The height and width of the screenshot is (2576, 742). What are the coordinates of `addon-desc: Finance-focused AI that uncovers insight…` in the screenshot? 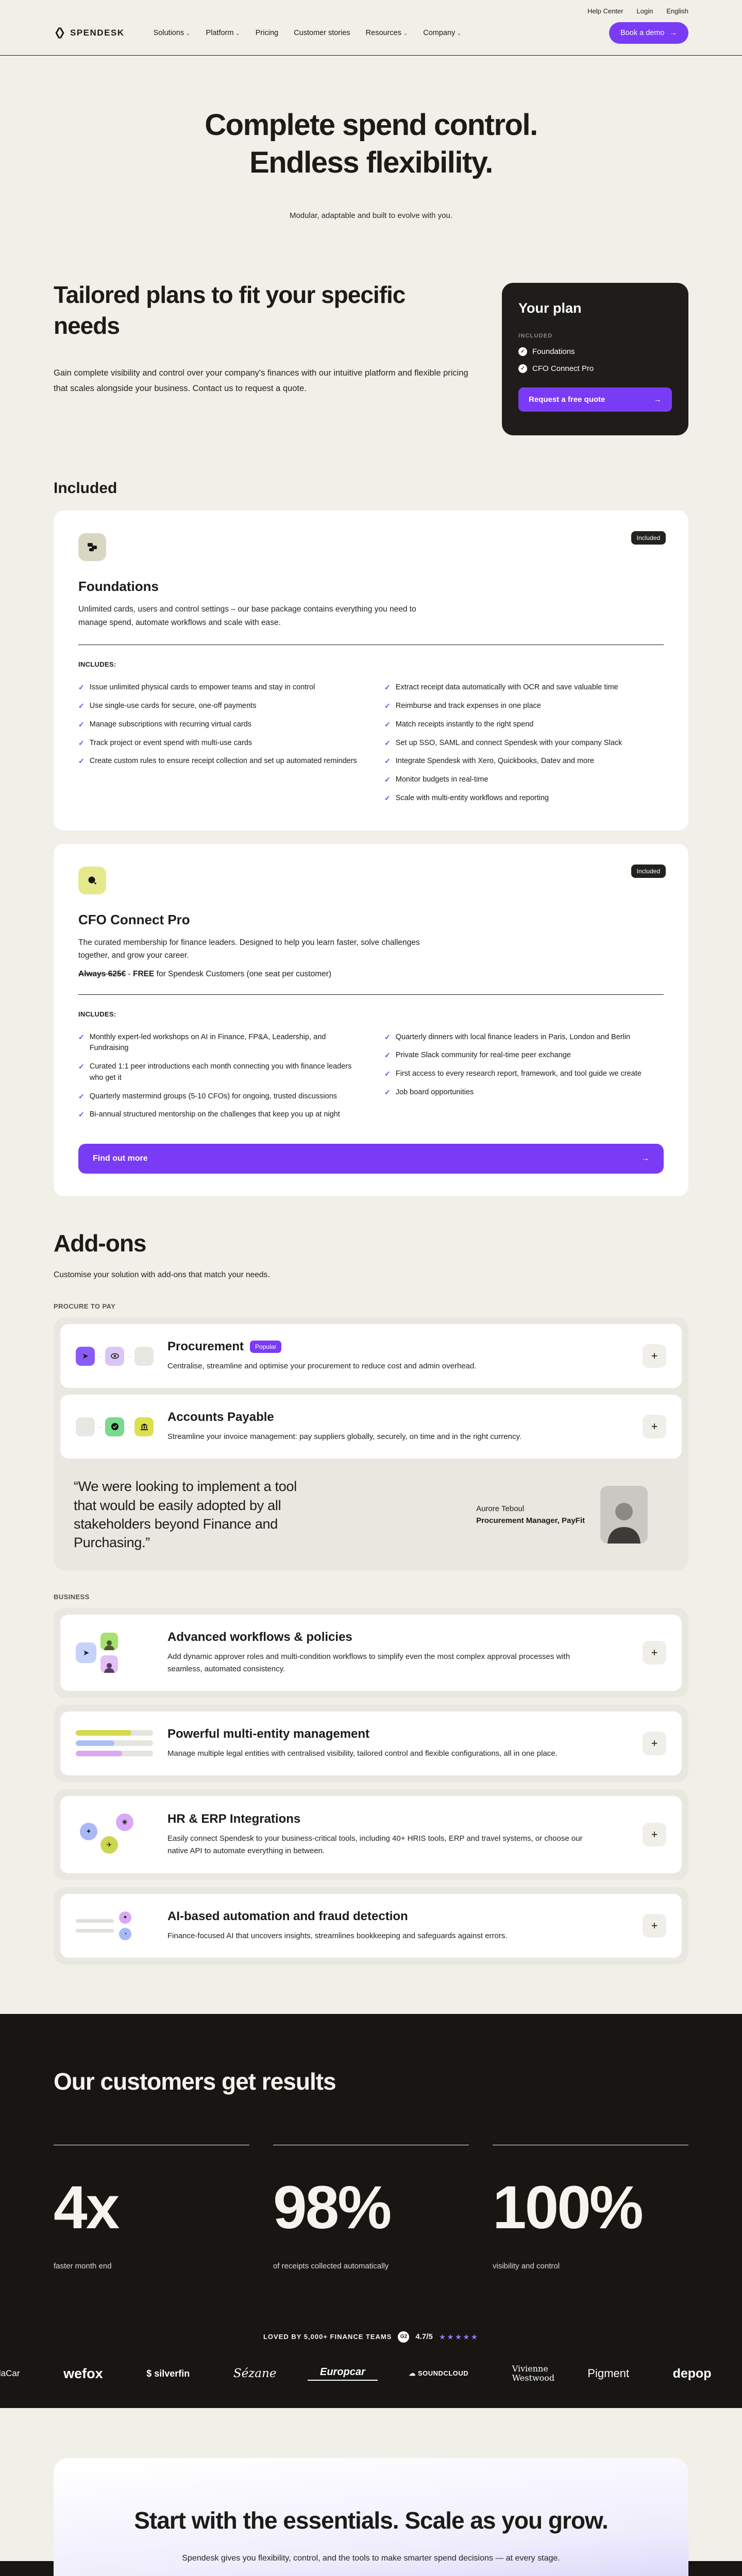 It's located at (337, 1935).